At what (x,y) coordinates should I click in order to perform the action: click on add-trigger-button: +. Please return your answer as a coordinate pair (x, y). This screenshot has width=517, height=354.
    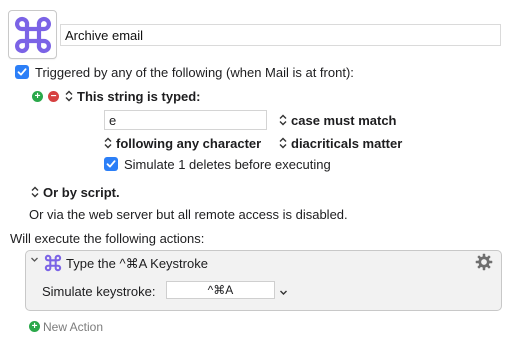
    Looking at the image, I should click on (37, 96).